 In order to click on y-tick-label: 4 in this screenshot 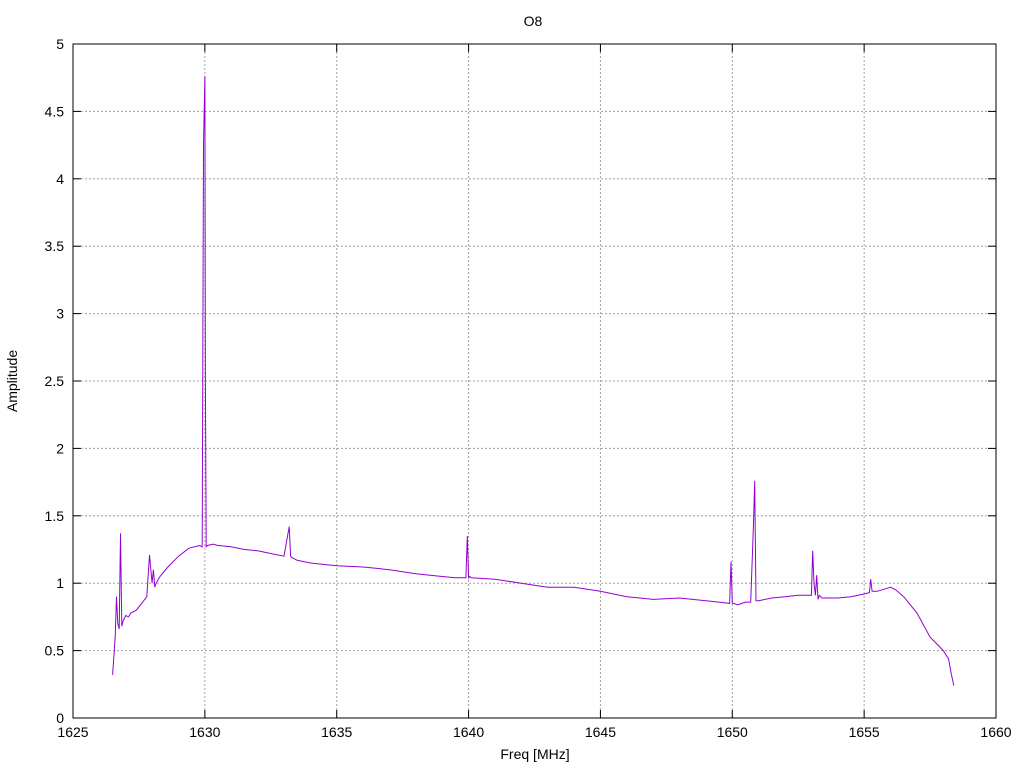, I will do `click(60, 179)`.